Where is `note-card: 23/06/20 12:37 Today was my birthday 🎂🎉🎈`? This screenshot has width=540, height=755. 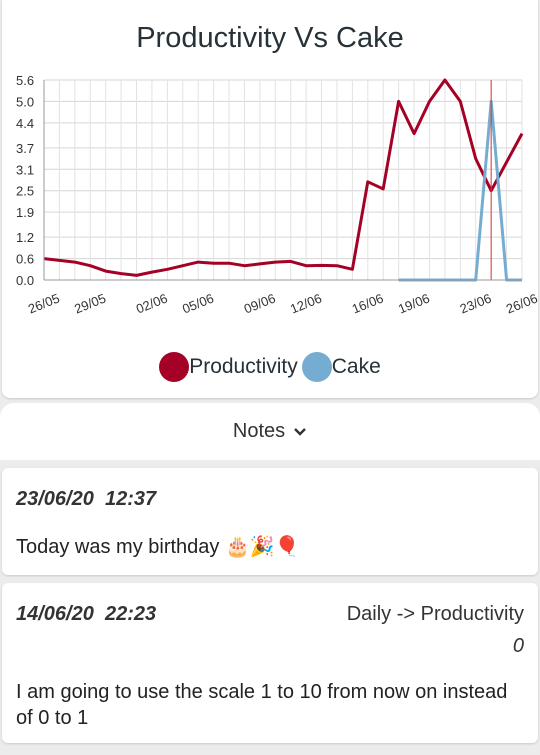
note-card: 23/06/20 12:37 Today was my birthday 🎂🎉🎈 is located at coordinates (270, 521).